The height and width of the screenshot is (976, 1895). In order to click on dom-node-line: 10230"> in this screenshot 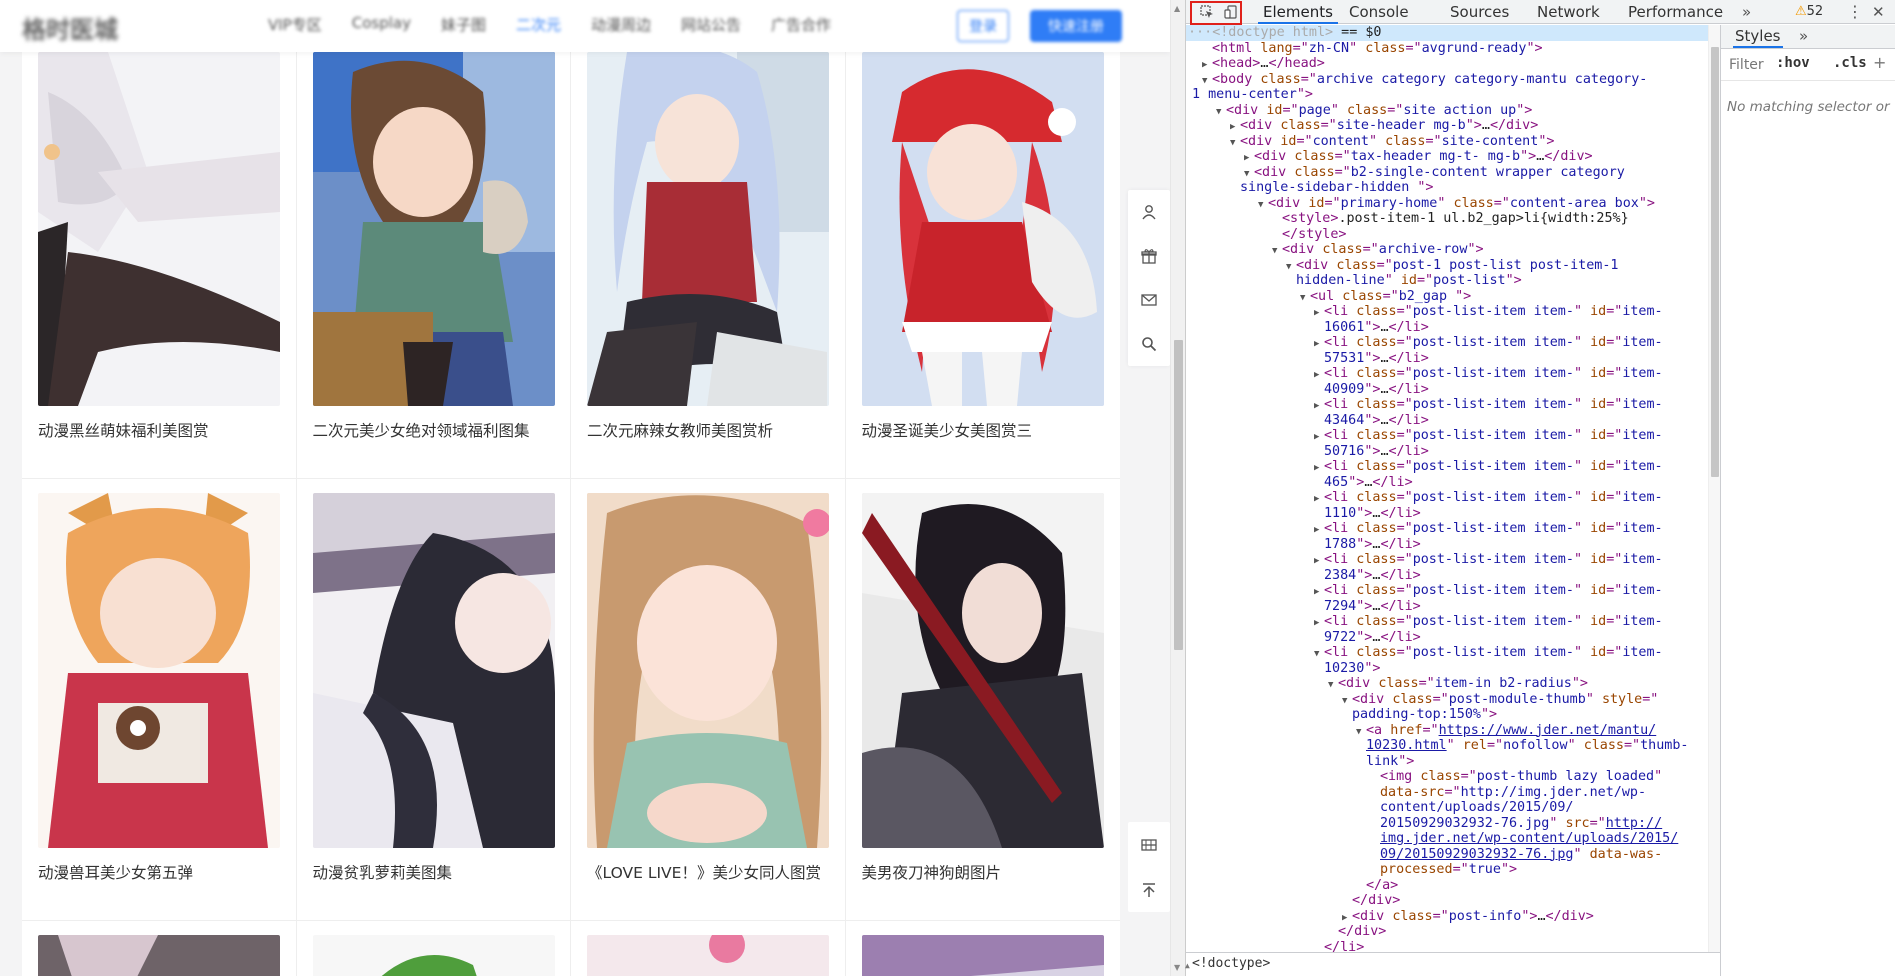, I will do `click(1451, 669)`.